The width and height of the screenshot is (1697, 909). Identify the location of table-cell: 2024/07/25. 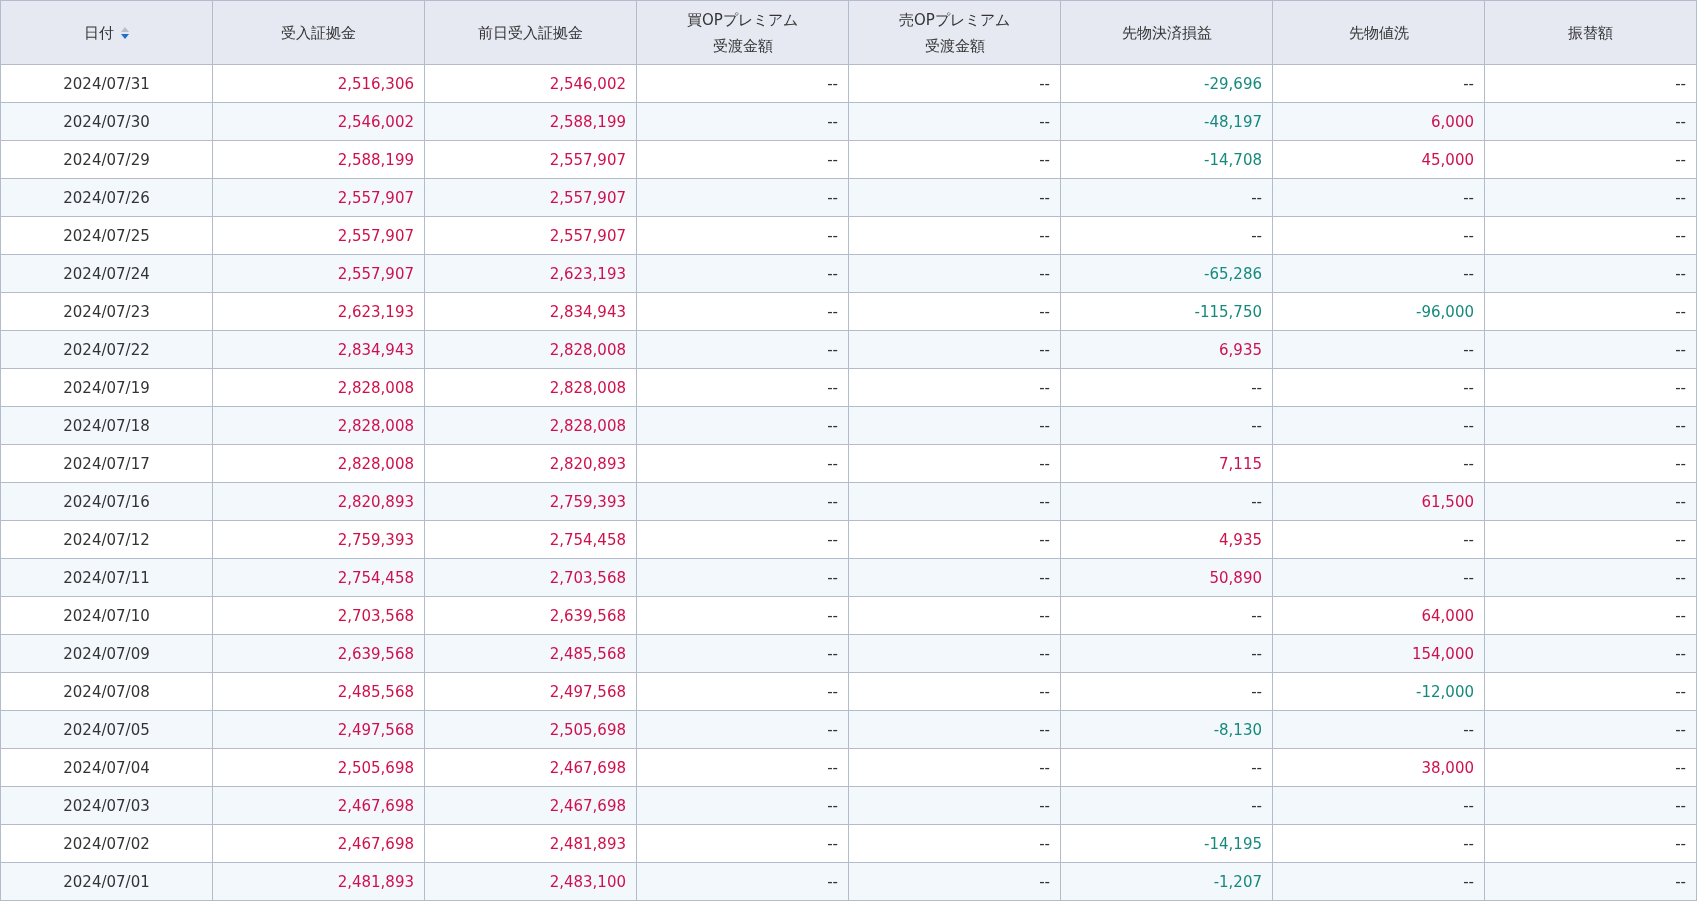
(106, 235).